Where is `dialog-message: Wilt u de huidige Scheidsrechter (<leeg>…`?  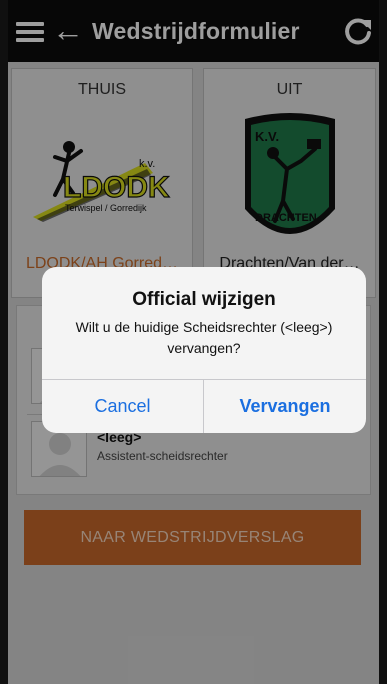 dialog-message: Wilt u de huidige Scheidsrechter (<leeg>… is located at coordinates (204, 337).